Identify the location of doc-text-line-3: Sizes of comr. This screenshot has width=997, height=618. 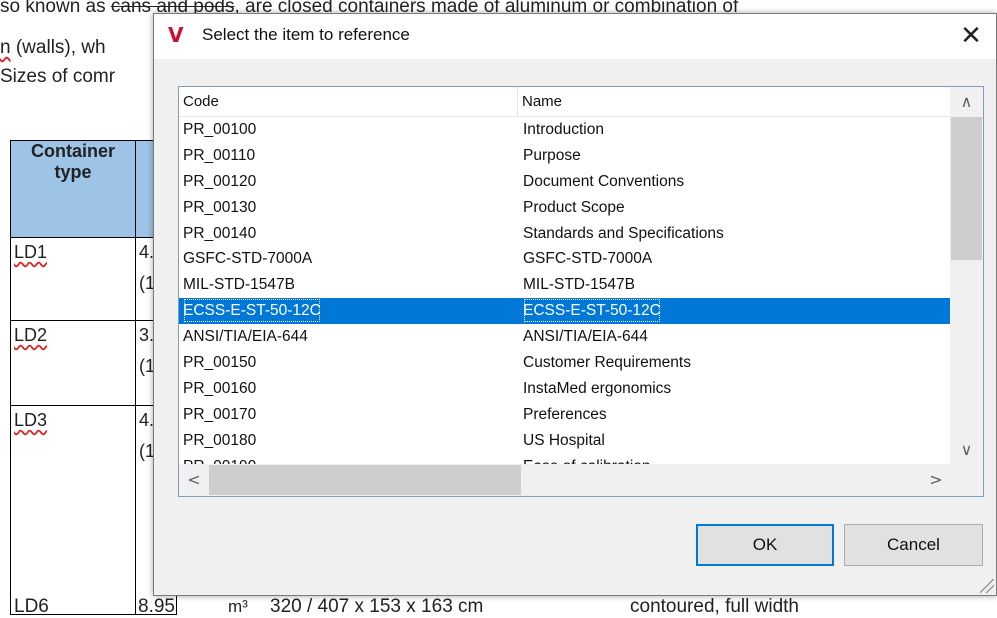
(58, 76).